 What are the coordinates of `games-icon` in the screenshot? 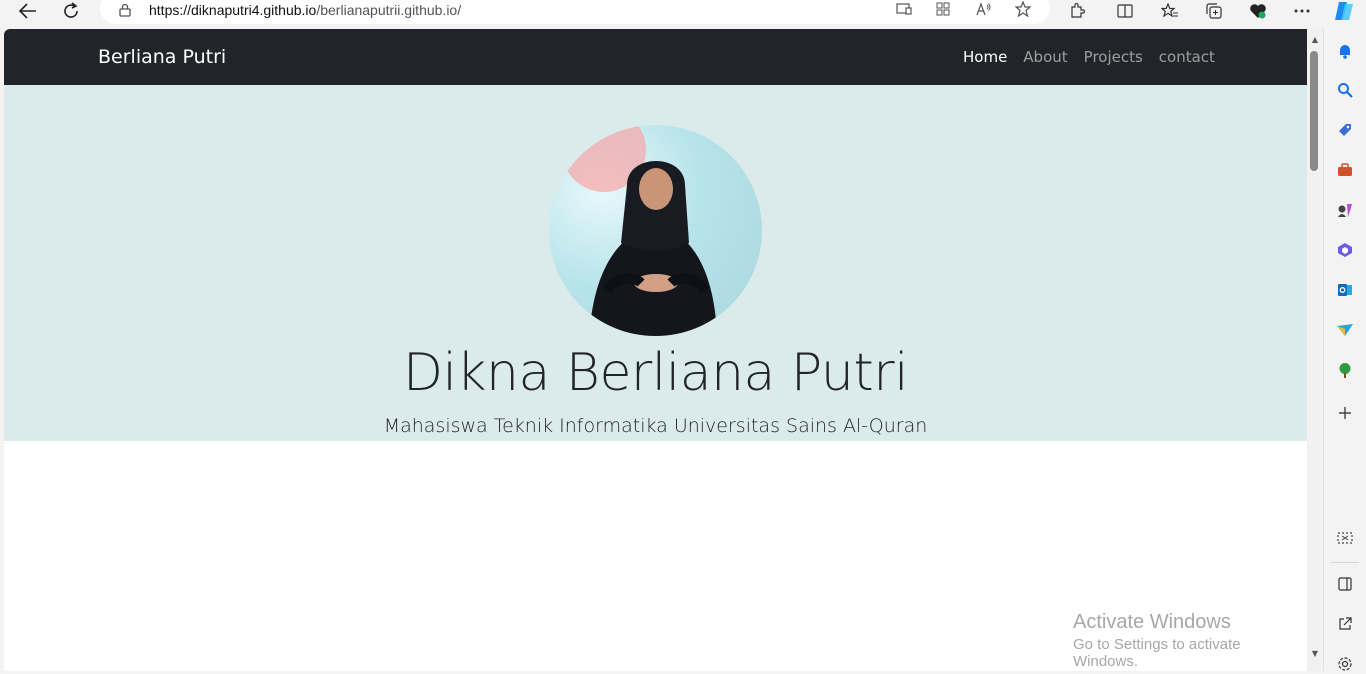 It's located at (1345, 210).